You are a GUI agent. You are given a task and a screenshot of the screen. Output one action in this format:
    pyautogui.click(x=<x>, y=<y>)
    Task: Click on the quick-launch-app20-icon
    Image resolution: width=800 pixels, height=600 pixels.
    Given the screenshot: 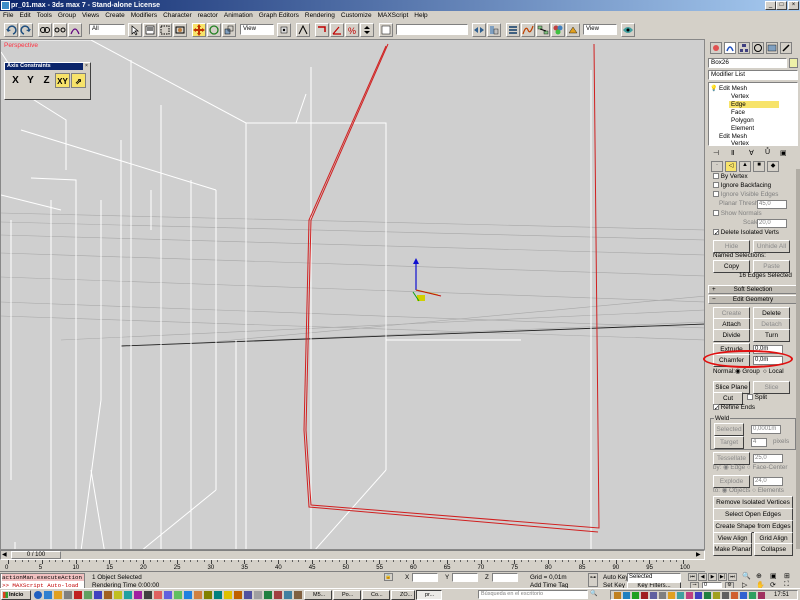 What is the action you would take?
    pyautogui.click(x=258, y=595)
    